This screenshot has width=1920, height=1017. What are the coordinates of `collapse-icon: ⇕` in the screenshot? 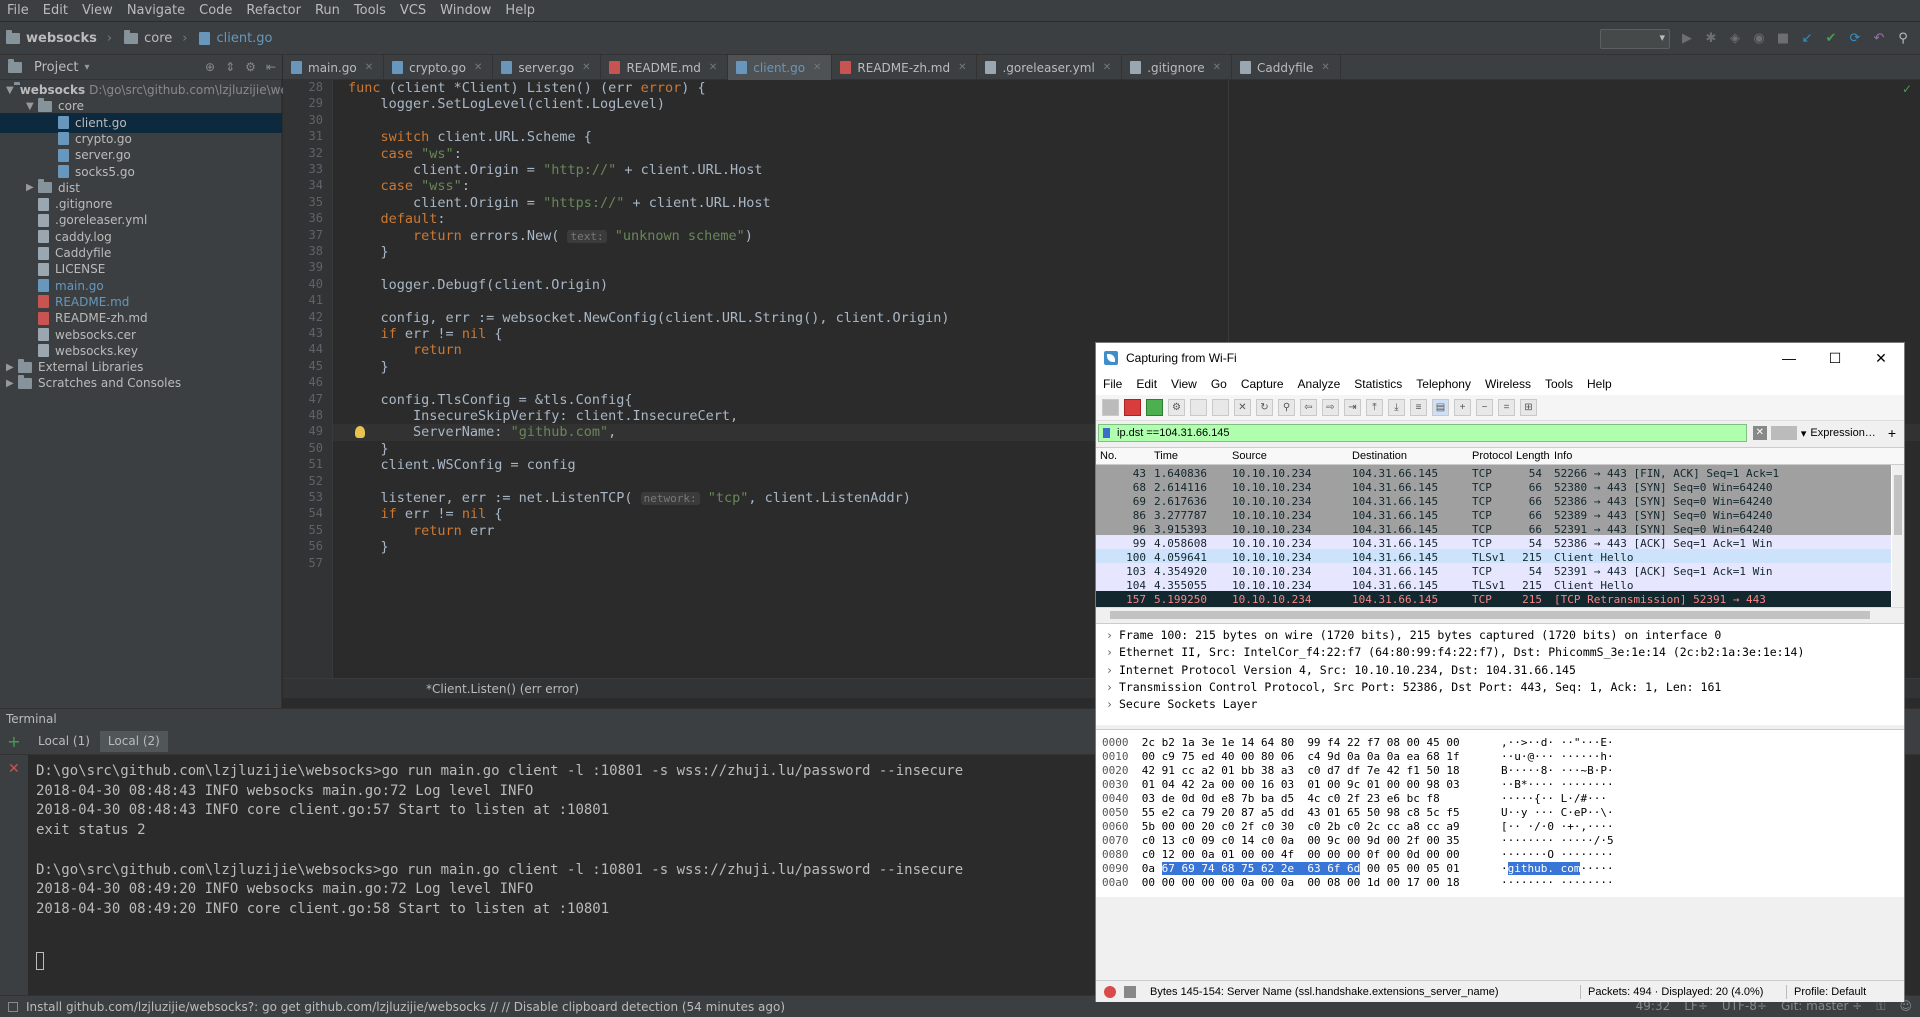 It's located at (230, 67).